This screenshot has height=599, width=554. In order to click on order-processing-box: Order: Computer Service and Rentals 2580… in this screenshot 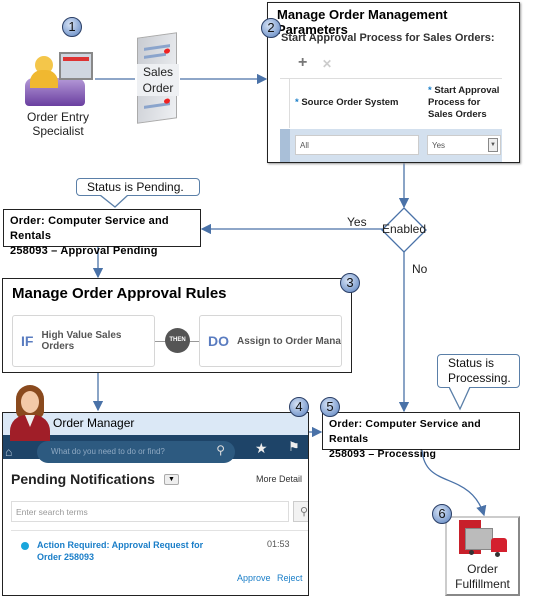, I will do `click(421, 436)`.